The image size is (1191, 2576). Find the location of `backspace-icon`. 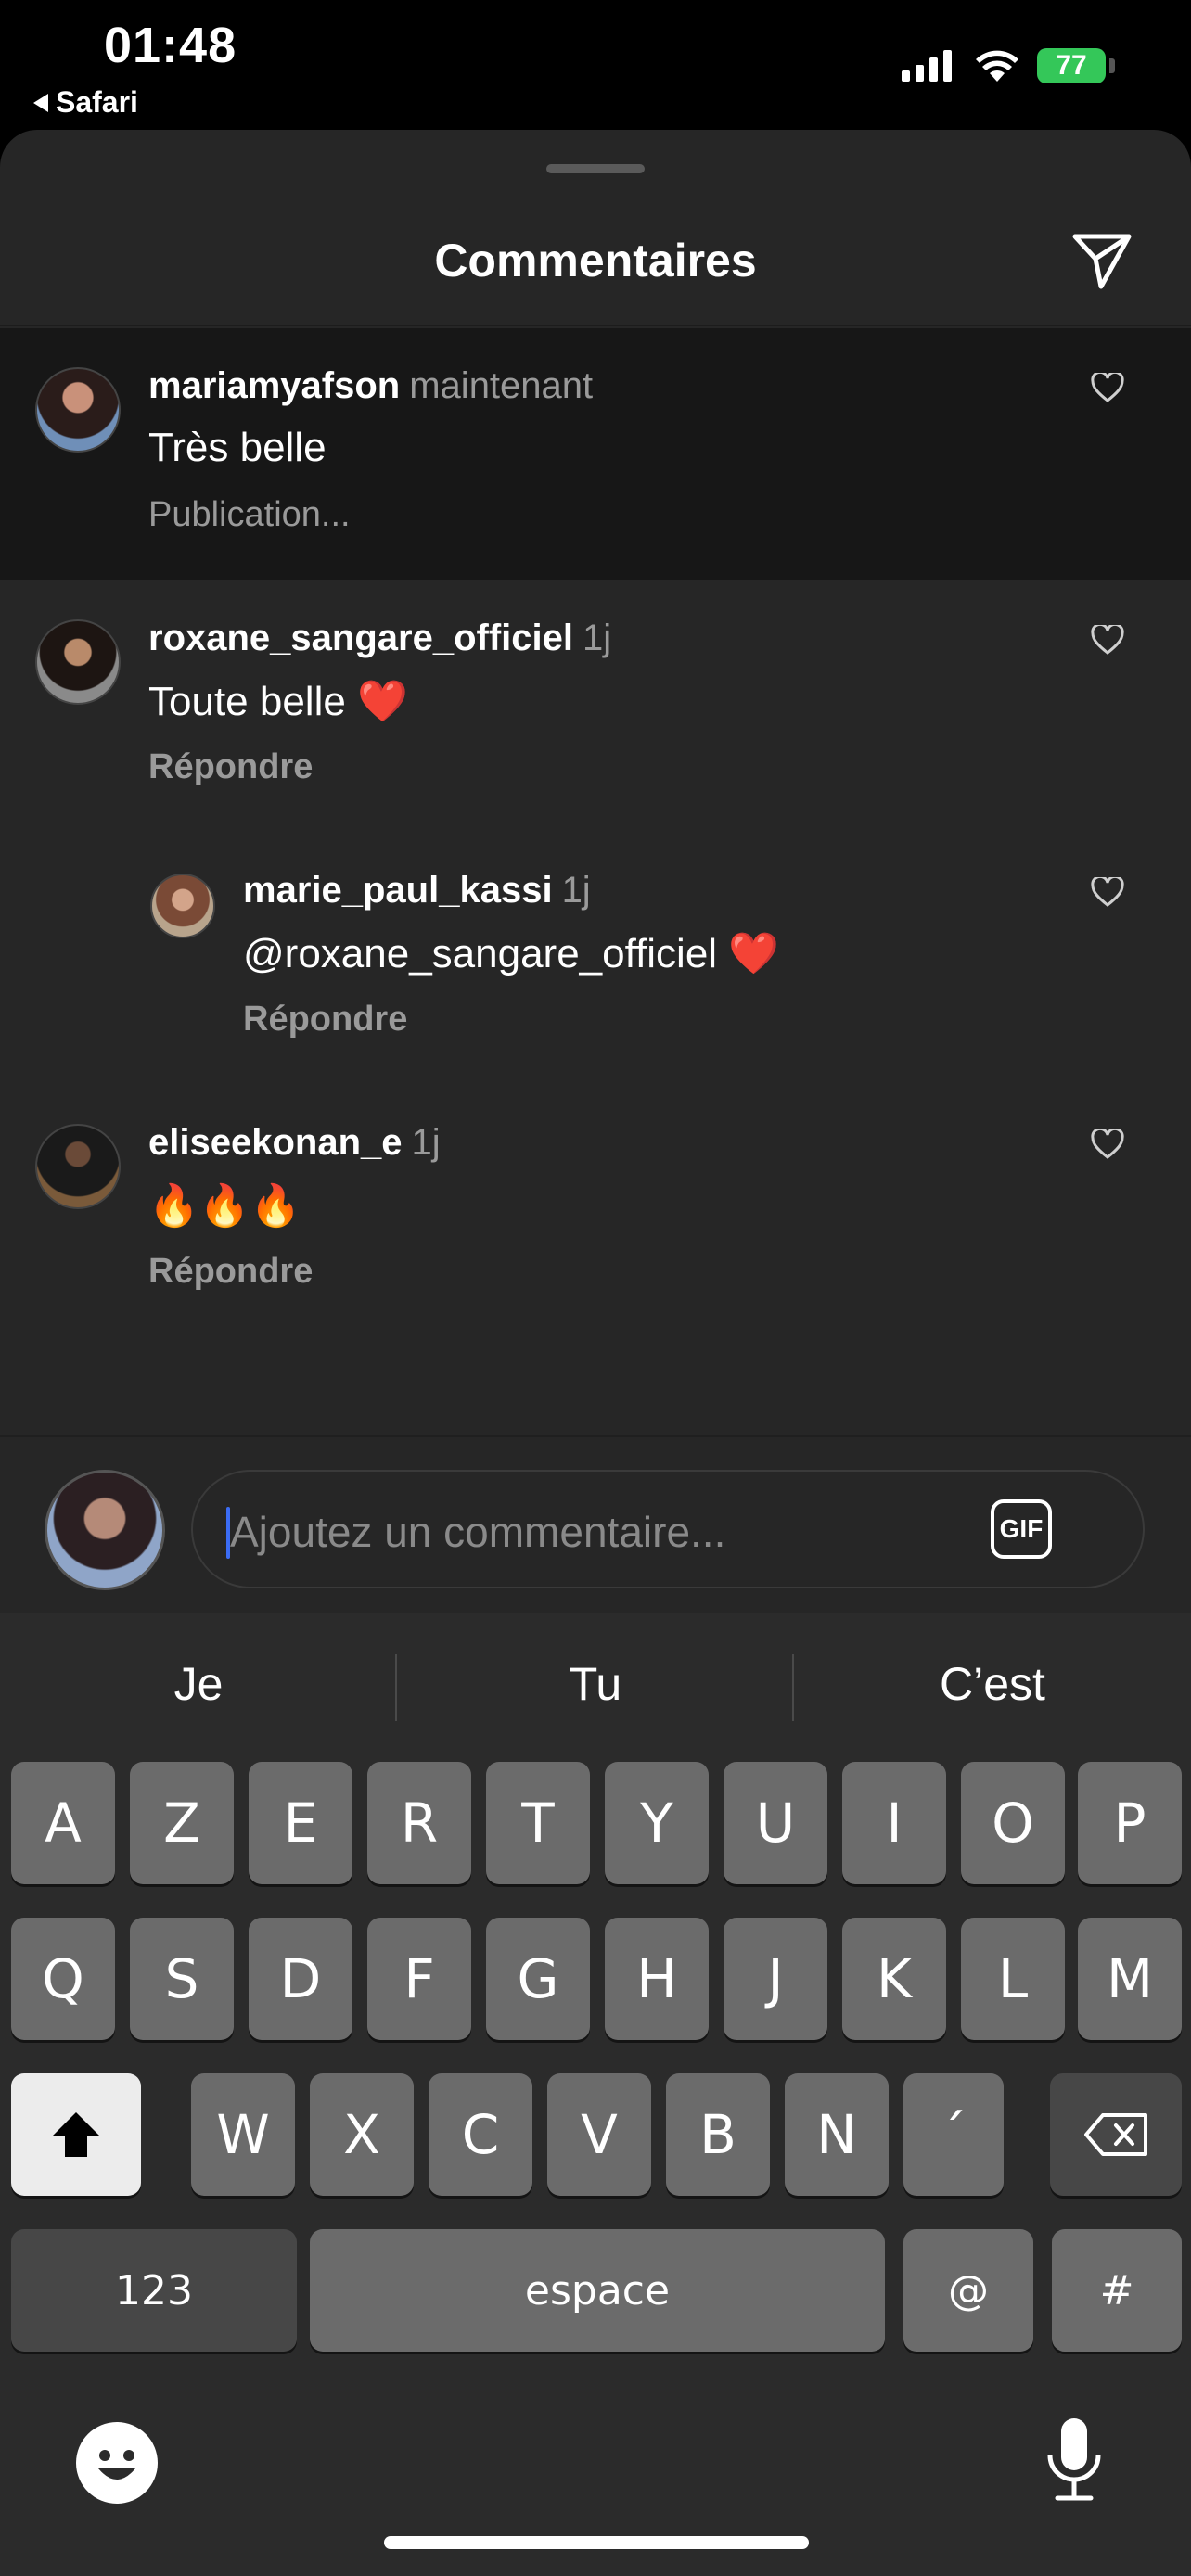

backspace-icon is located at coordinates (1115, 2134).